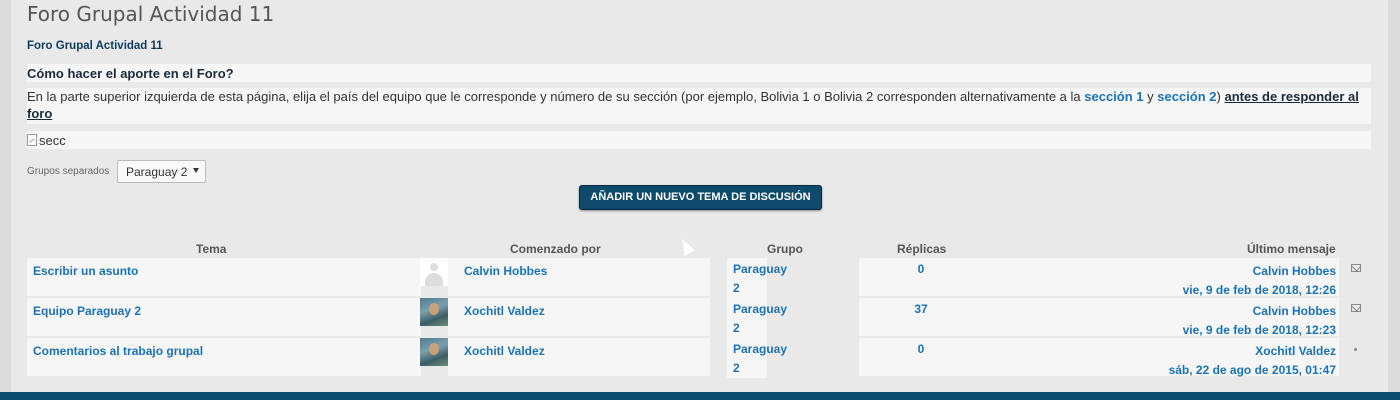 This screenshot has width=1400, height=400. Describe the element at coordinates (68, 171) in the screenshot. I see `groups-label: Grupos separados` at that location.